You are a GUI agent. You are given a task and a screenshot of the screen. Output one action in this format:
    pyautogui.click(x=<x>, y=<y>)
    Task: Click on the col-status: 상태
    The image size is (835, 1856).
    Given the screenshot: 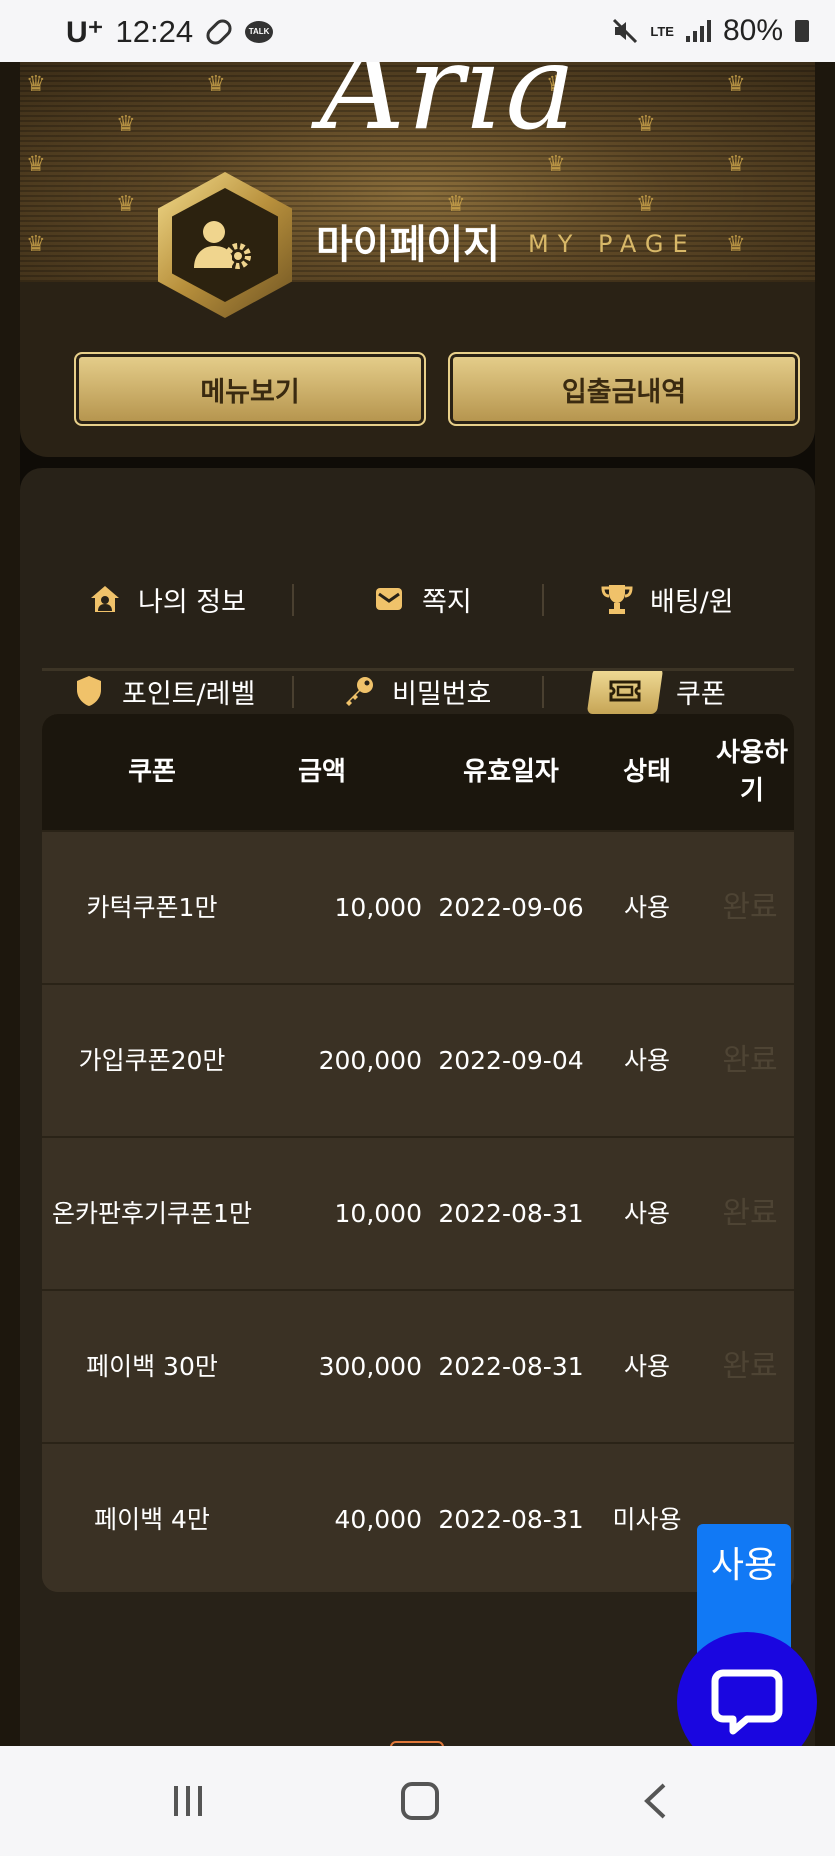 What is the action you would take?
    pyautogui.click(x=647, y=772)
    